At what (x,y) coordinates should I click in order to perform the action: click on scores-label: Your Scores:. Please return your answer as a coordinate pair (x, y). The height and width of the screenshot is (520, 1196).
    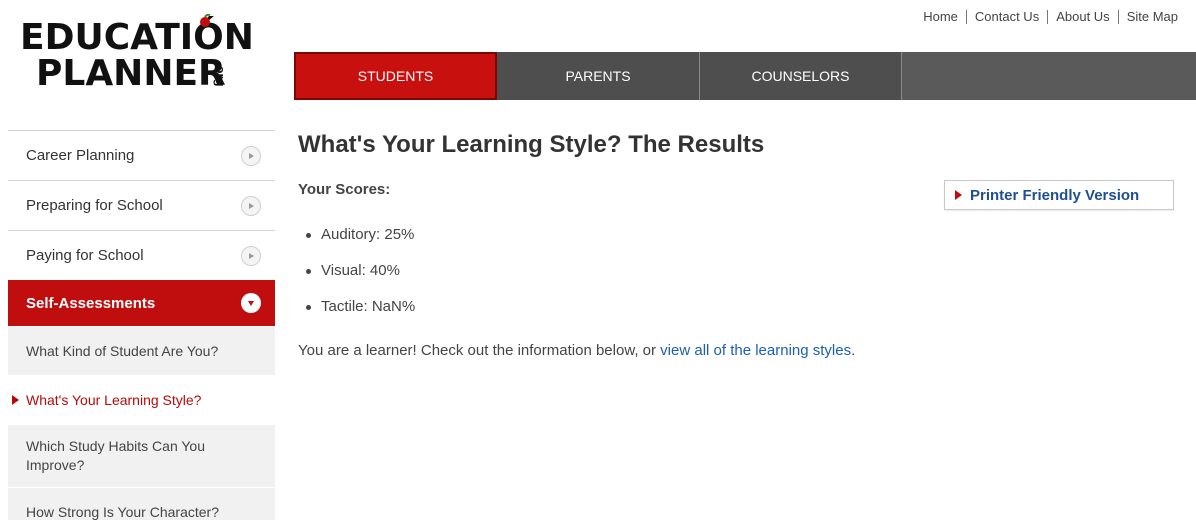
    Looking at the image, I should click on (344, 189).